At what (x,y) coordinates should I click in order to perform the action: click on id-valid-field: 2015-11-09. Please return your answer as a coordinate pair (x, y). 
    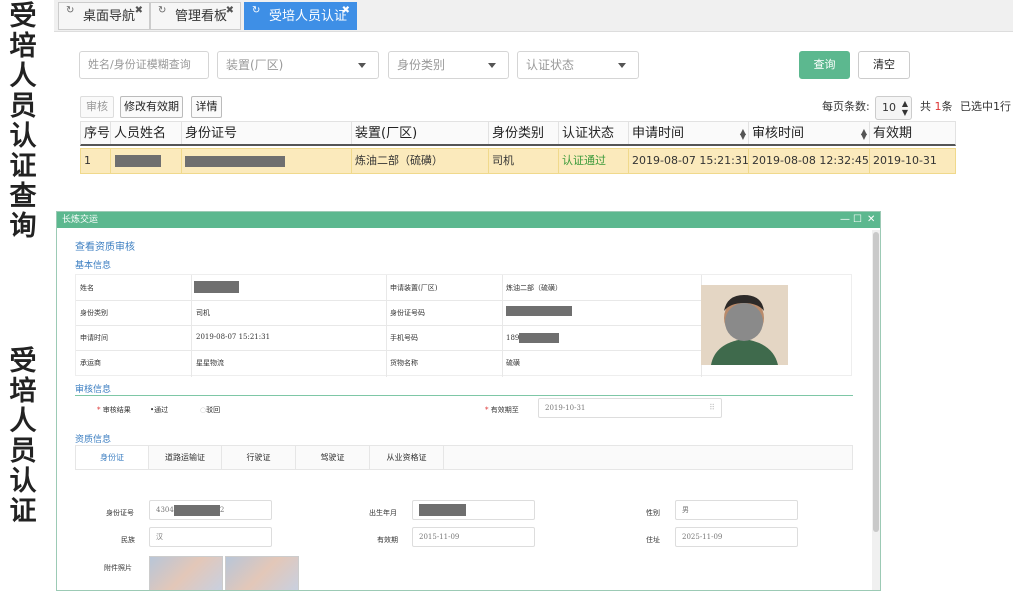
    Looking at the image, I should click on (473, 537).